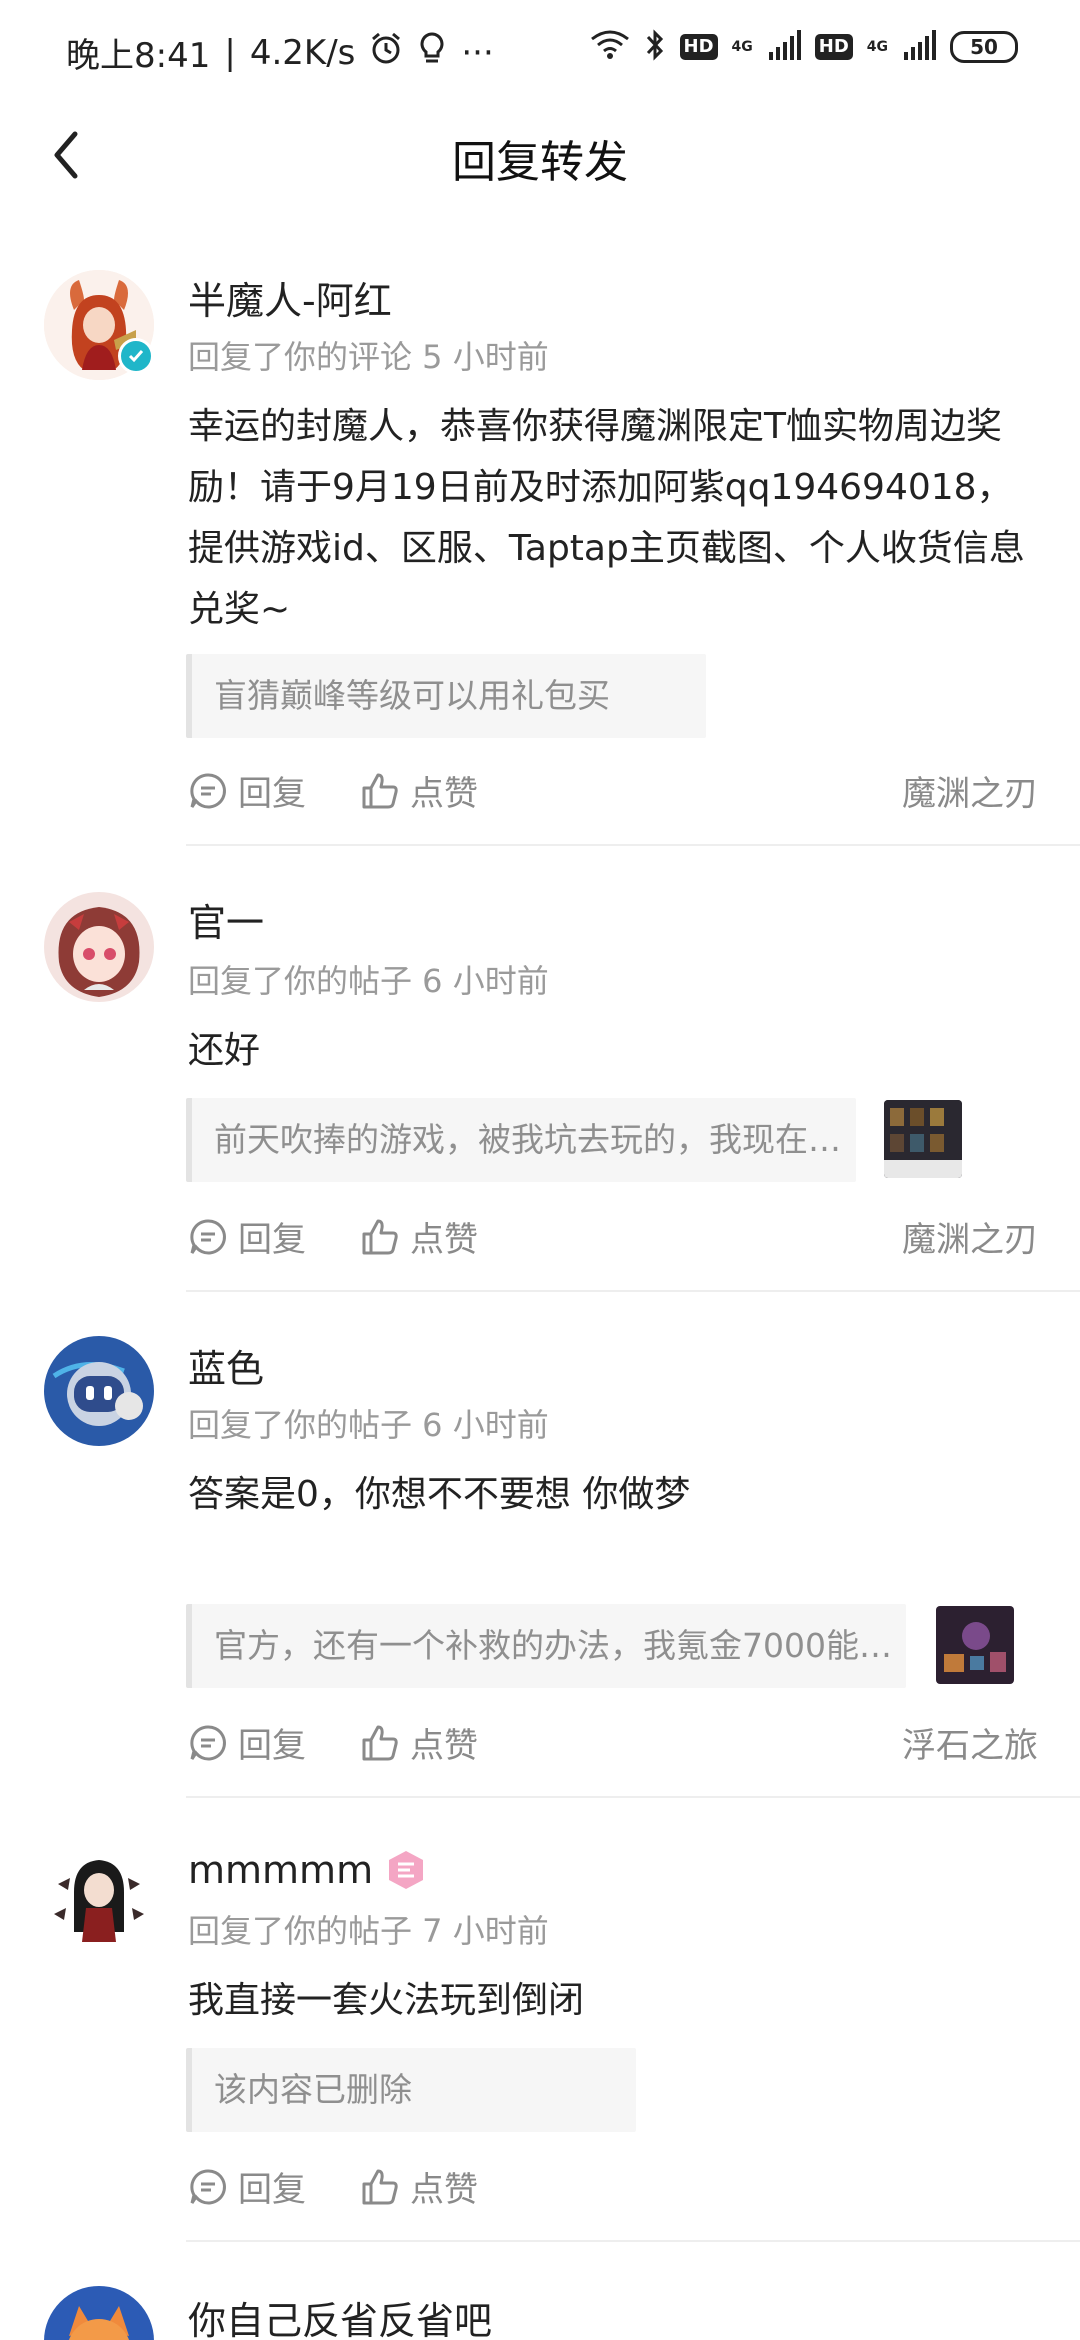 The image size is (1080, 2340). I want to click on title-bar: 回复转发, so click(540, 155).